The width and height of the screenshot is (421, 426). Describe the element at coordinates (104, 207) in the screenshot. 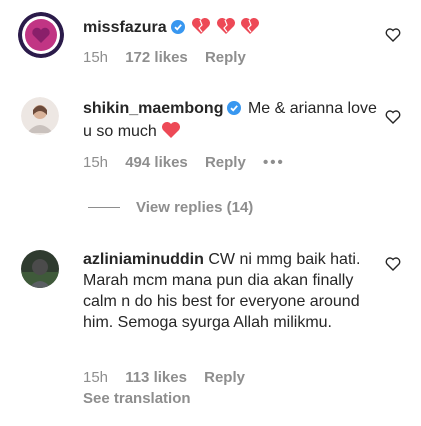

I see `divider` at that location.